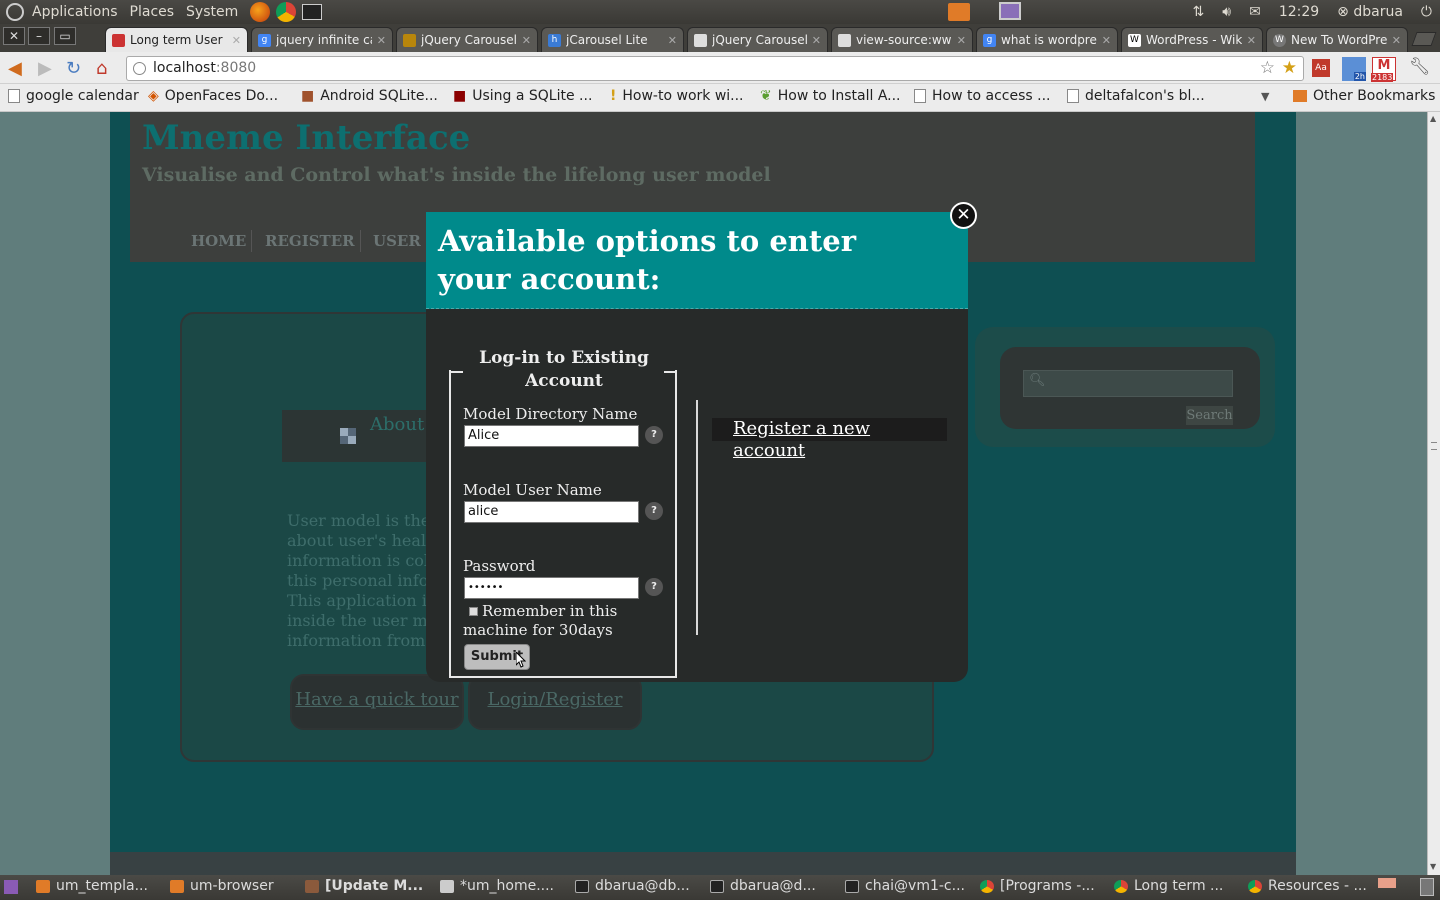 This screenshot has height=900, width=1440. What do you see at coordinates (1128, 383) in the screenshot?
I see `search-input: 🔍︎` at bounding box center [1128, 383].